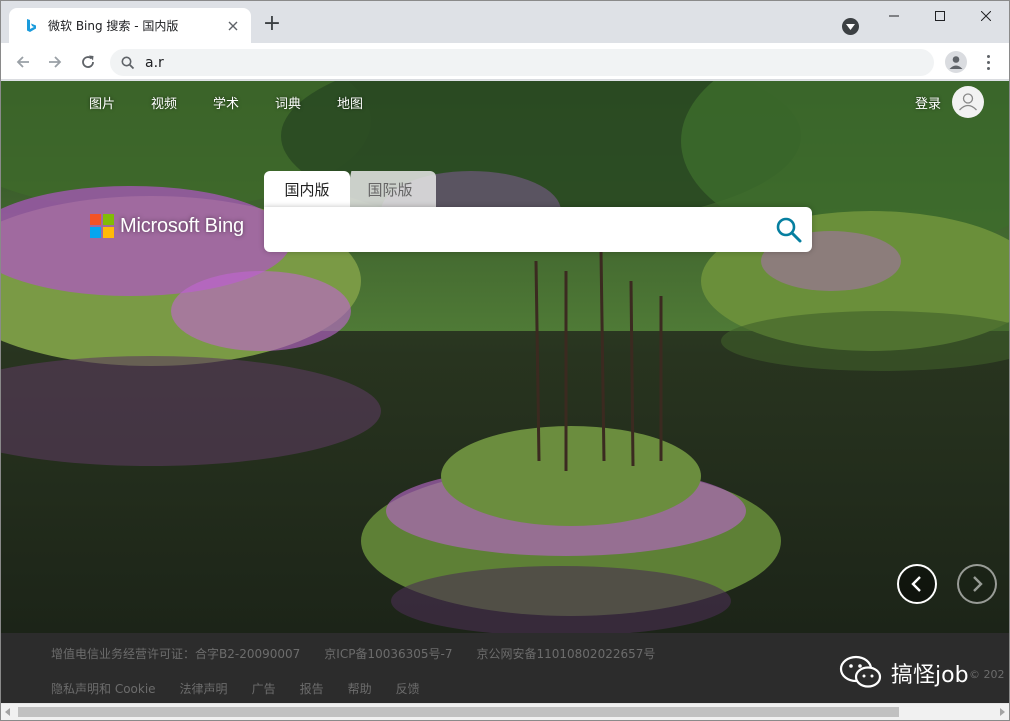 The image size is (1010, 721). I want to click on tab-title: 微软 Bing 搜索 - 国内版, so click(113, 26).